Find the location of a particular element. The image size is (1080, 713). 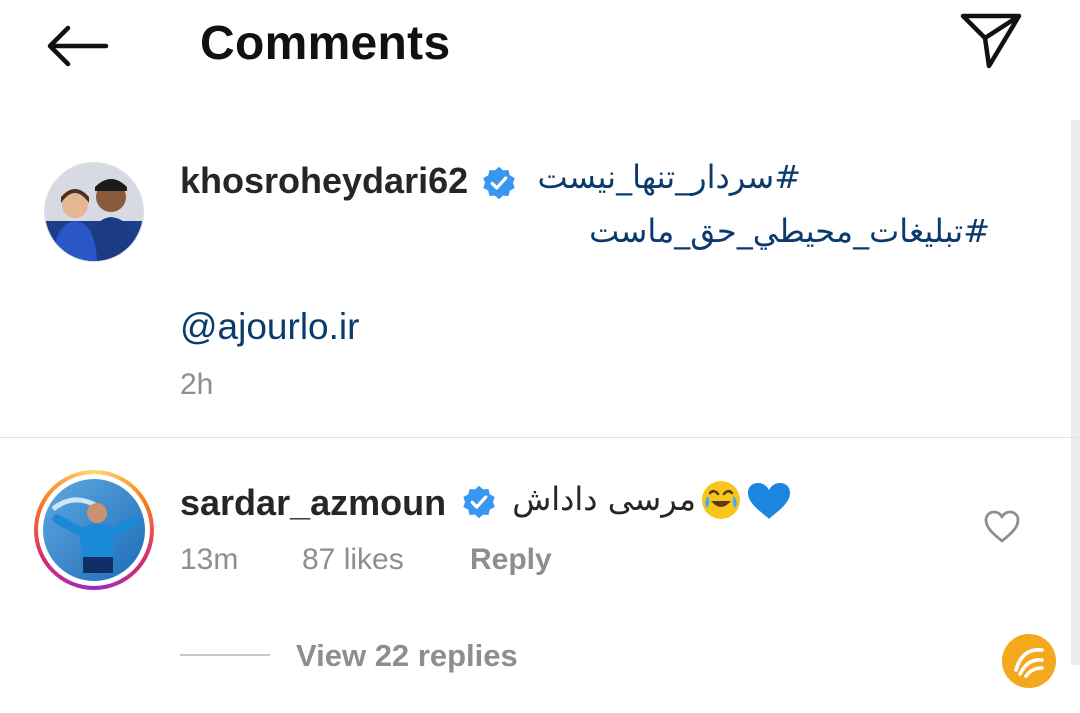

arrow-left-icon is located at coordinates (78, 46).